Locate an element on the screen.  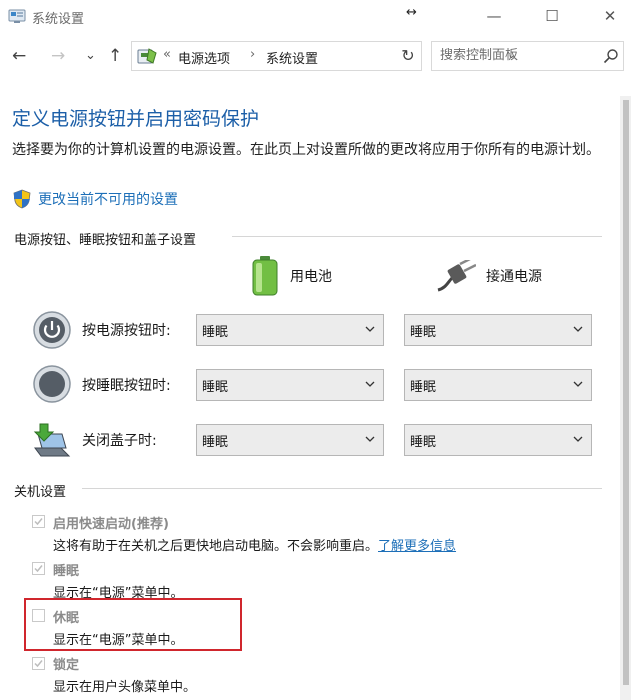
power-button-label: 按电源按钮时: is located at coordinates (126, 331).